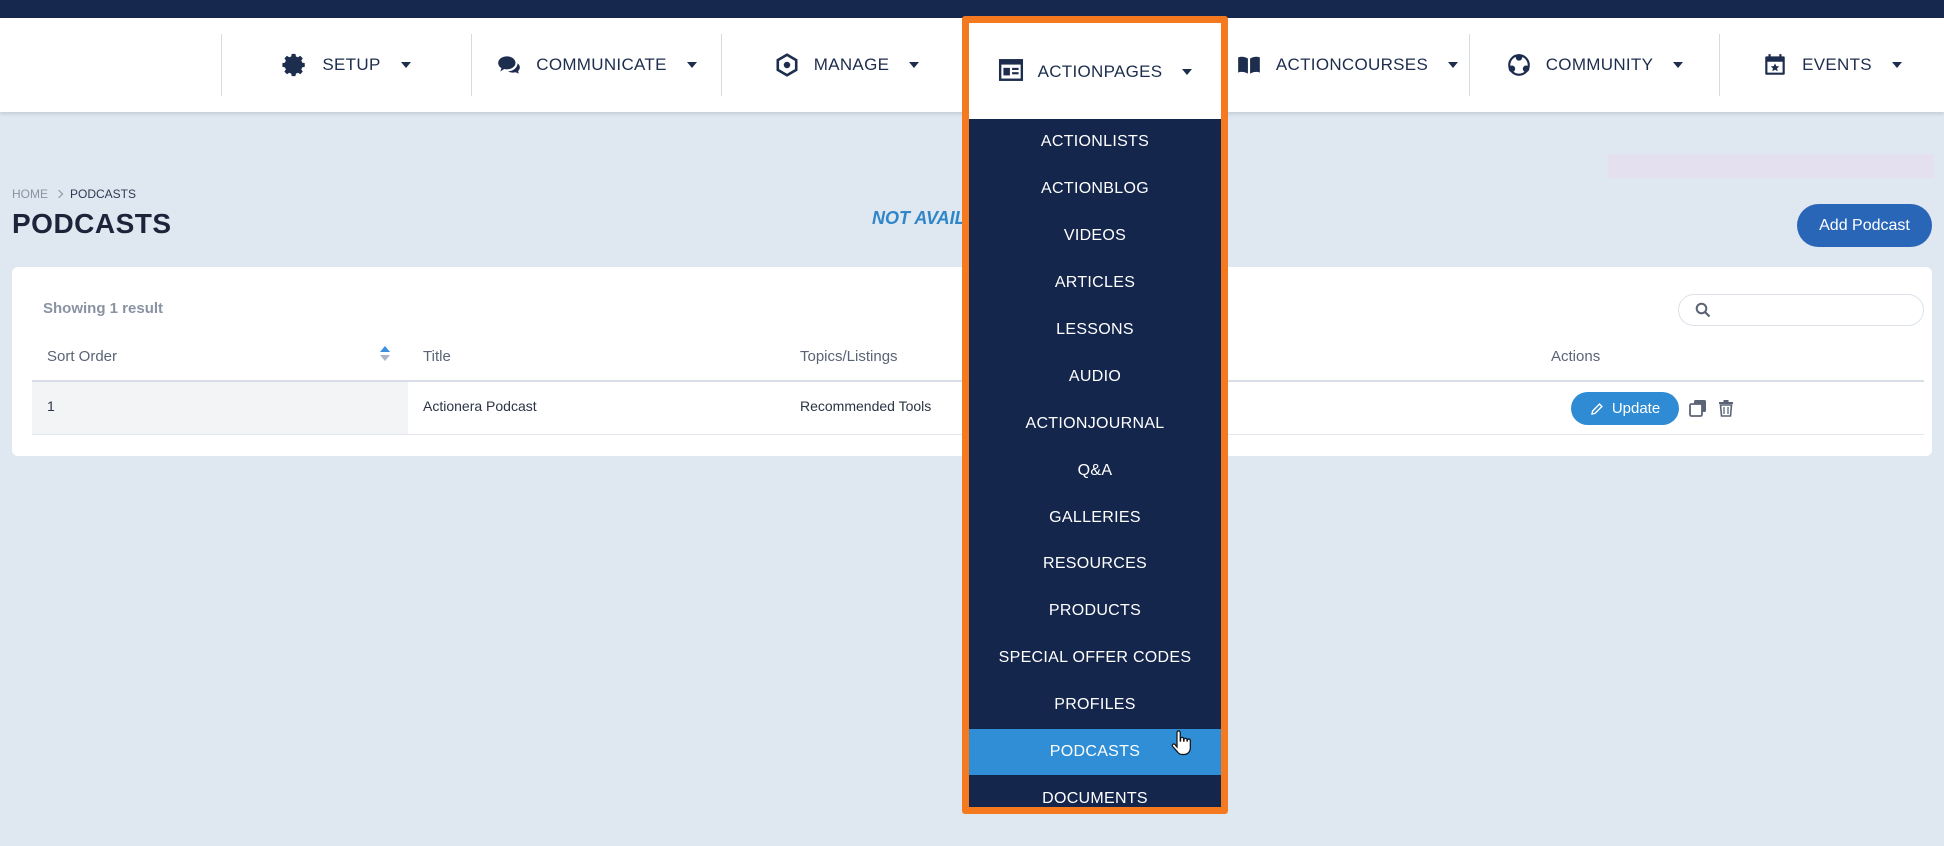 This screenshot has height=846, width=1944. Describe the element at coordinates (509, 65) in the screenshot. I see `chat-icon` at that location.